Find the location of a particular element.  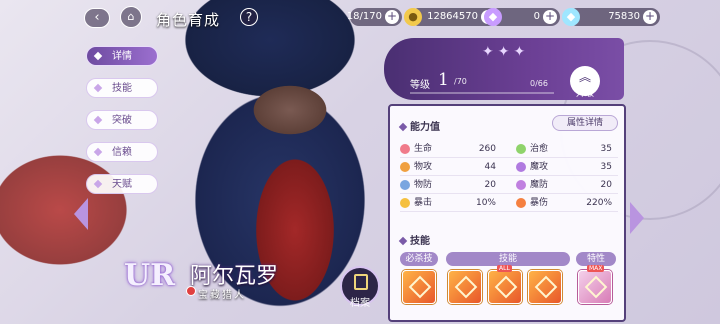

back-button: ‹ is located at coordinates (97, 18).